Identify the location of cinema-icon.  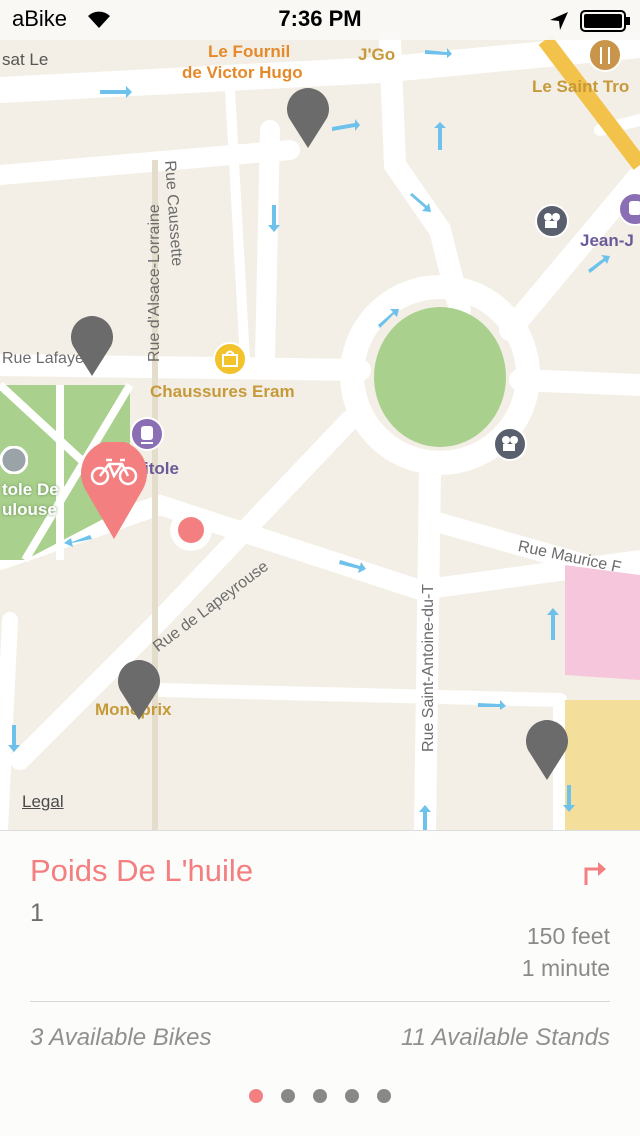
(552, 221).